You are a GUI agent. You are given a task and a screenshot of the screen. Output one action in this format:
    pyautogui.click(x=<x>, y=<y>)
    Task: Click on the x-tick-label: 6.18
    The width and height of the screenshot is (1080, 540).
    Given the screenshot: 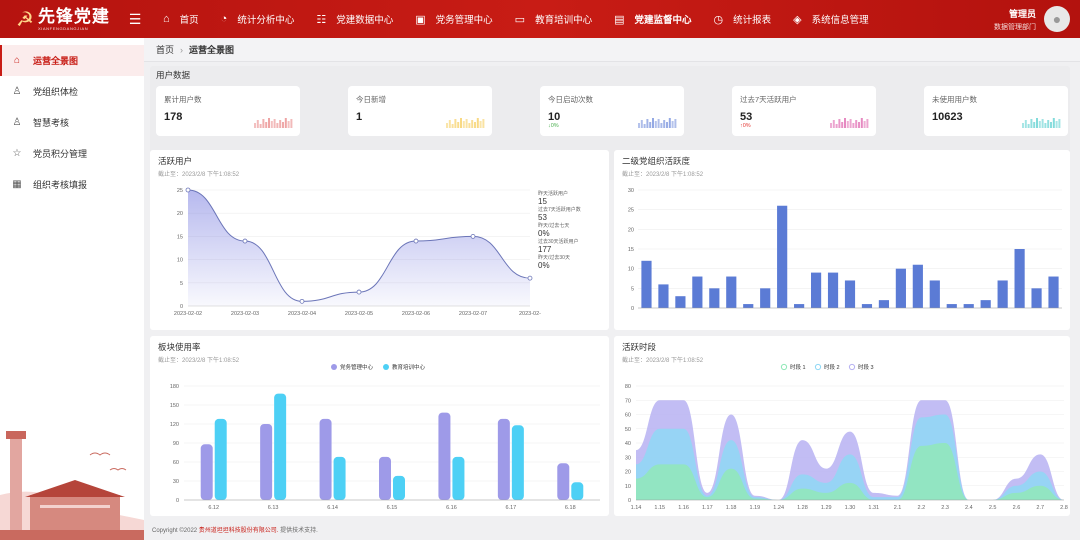 What is the action you would take?
    pyautogui.click(x=570, y=508)
    